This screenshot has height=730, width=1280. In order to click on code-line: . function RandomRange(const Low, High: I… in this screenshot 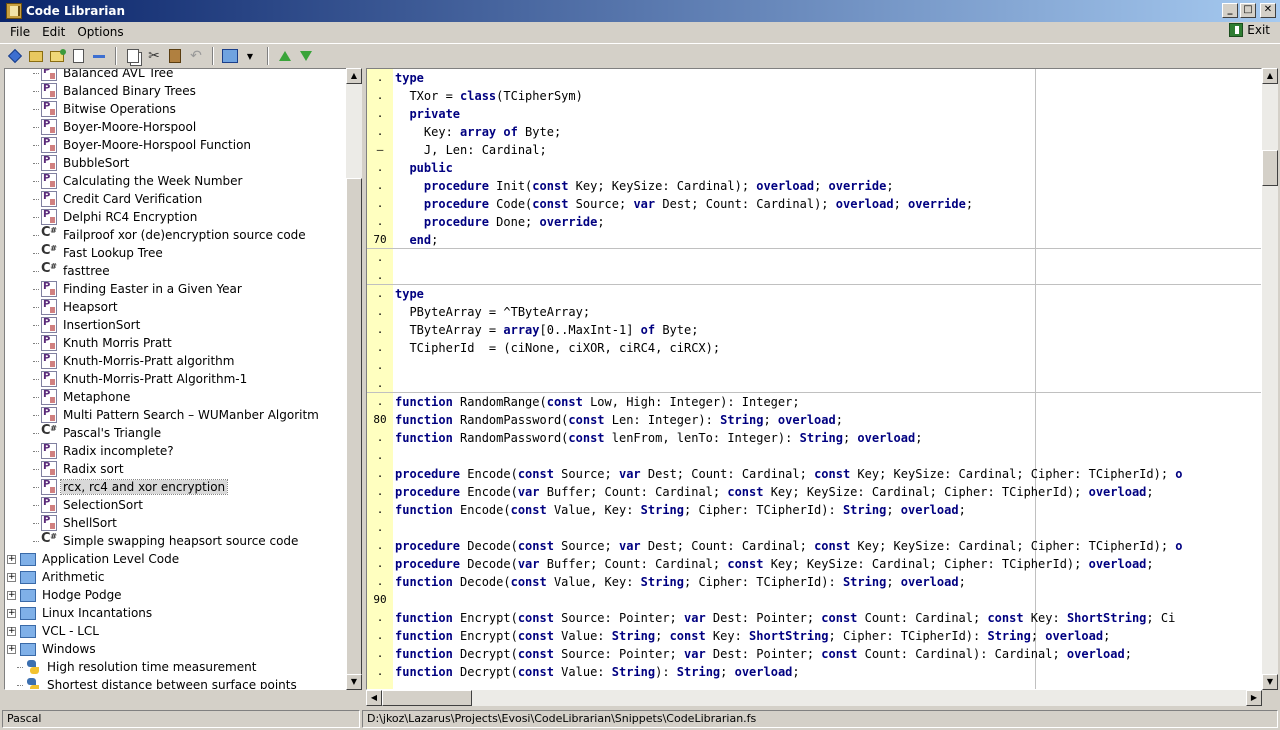, I will do `click(814, 402)`.